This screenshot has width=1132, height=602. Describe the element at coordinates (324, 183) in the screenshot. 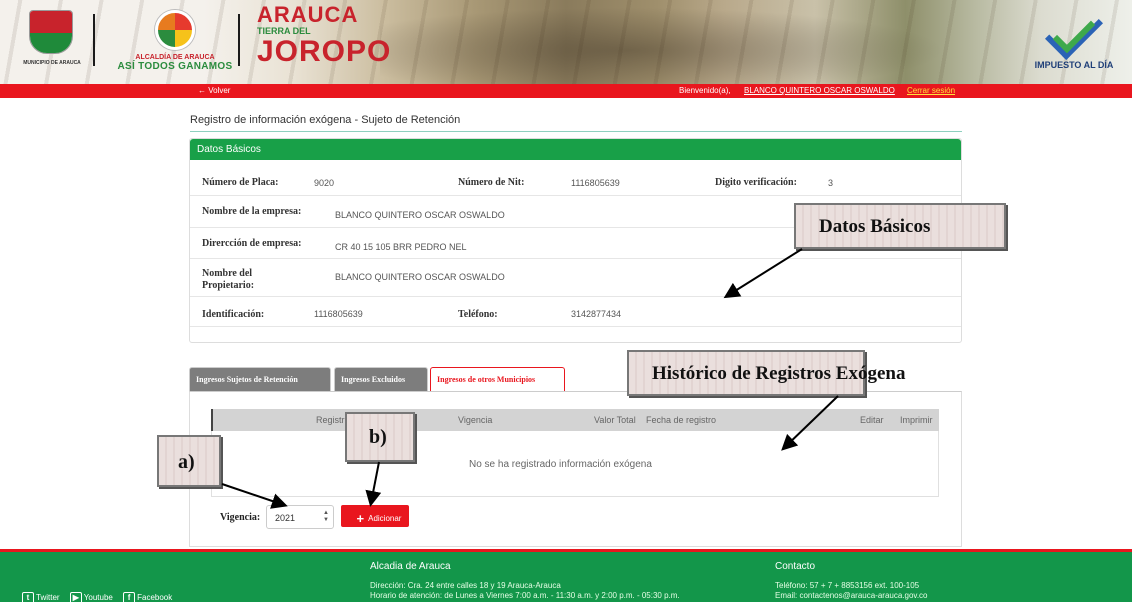

I see `placa-value: 9020` at that location.